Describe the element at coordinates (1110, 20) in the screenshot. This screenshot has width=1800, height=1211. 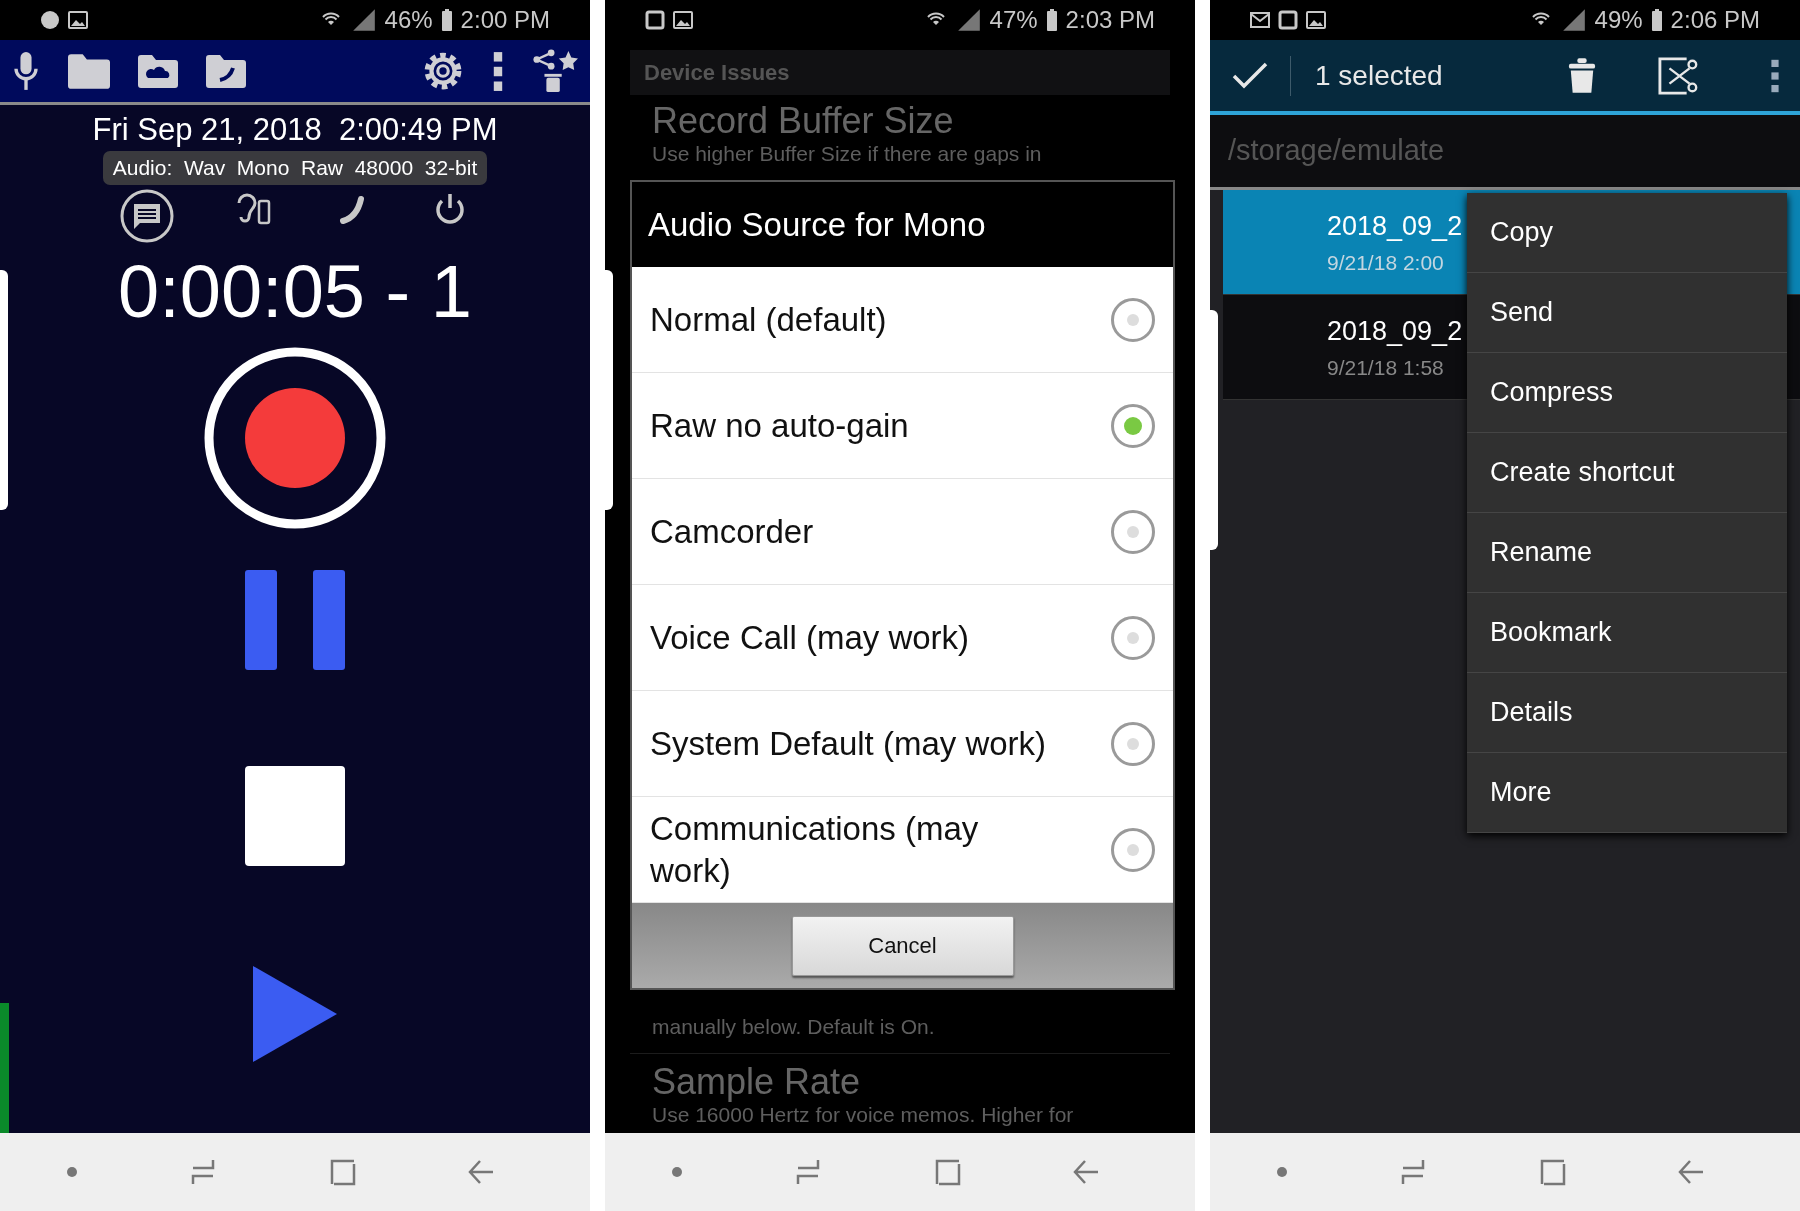
I see `clock-time: 2:03 PM` at that location.